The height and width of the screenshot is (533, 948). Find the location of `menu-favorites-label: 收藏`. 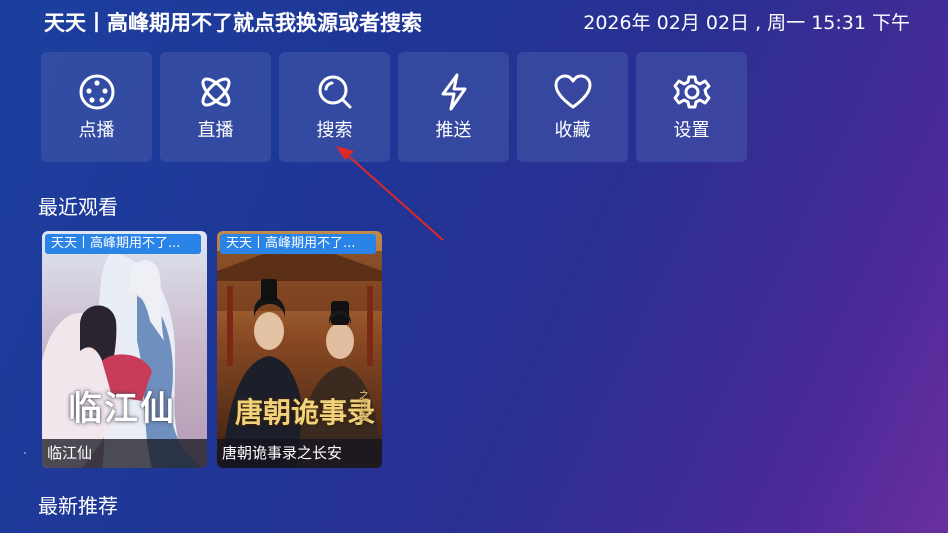

menu-favorites-label: 收藏 is located at coordinates (572, 130).